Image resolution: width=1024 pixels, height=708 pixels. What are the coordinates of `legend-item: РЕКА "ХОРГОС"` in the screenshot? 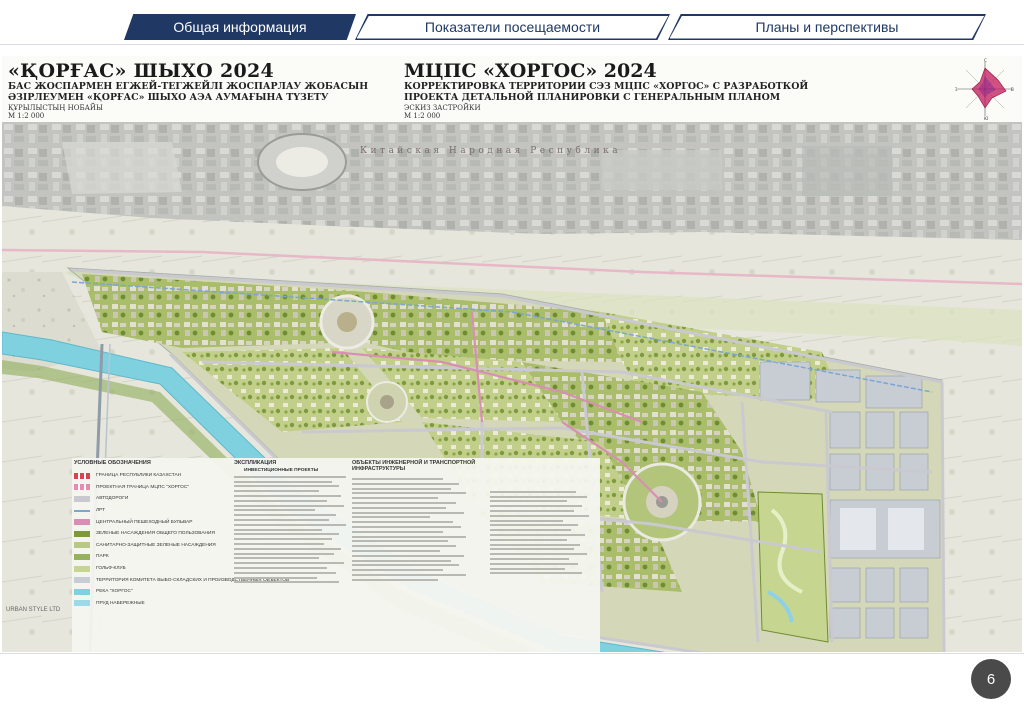 It's located at (149, 592).